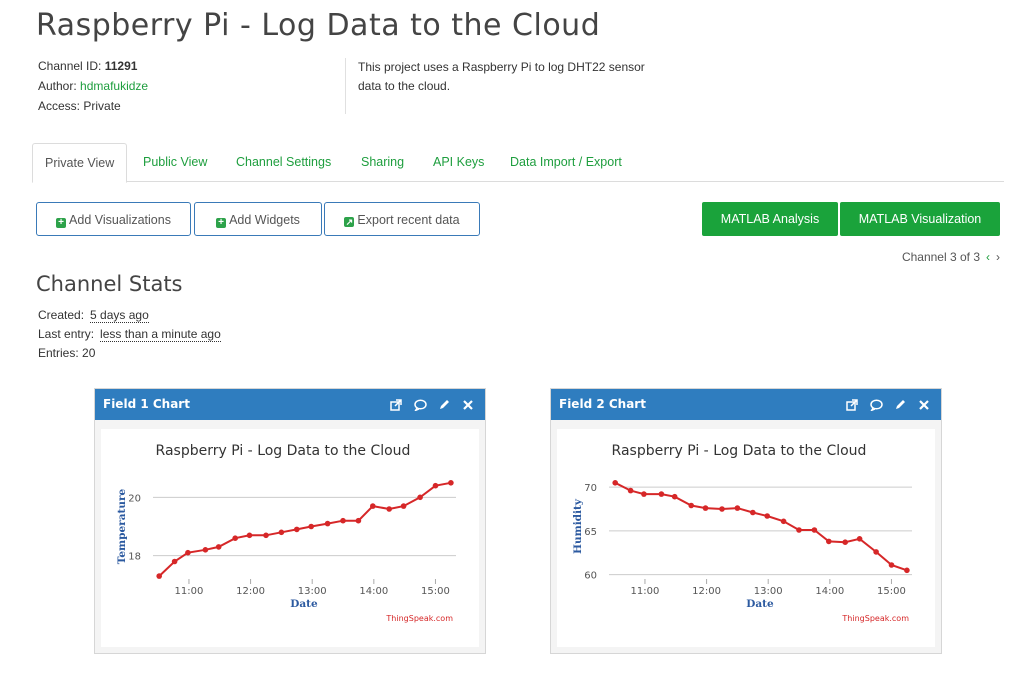 The height and width of the screenshot is (674, 1024). What do you see at coordinates (590, 532) in the screenshot?
I see `y-tick-label: 65` at bounding box center [590, 532].